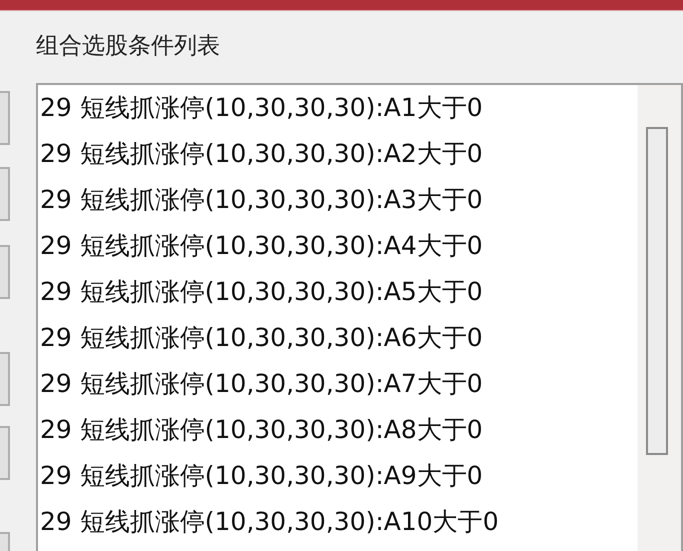 This screenshot has height=551, width=683. What do you see at coordinates (338, 384) in the screenshot?
I see `condition-item: 29 短线抓涨停(10,30,30,30):A7大于0` at bounding box center [338, 384].